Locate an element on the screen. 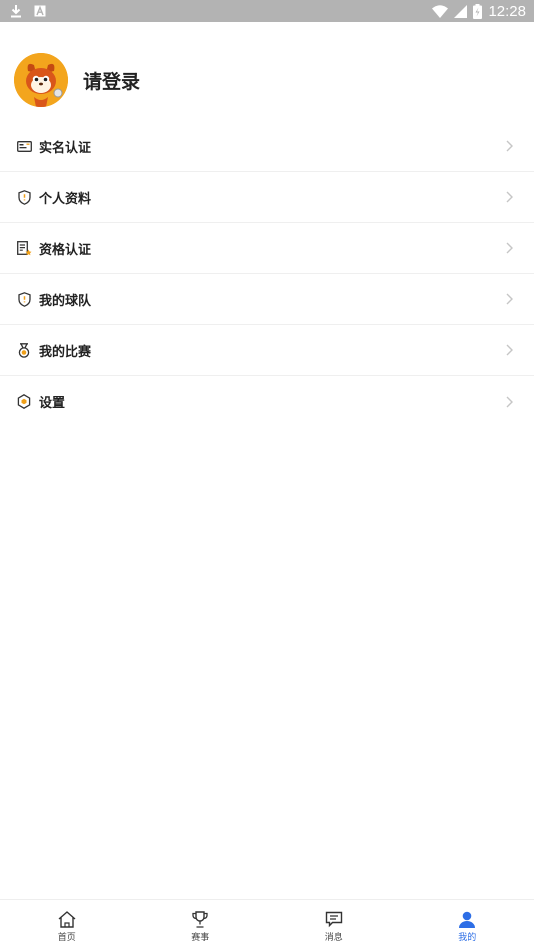 Image resolution: width=534 pixels, height=950 pixels. person-icon is located at coordinates (467, 919).